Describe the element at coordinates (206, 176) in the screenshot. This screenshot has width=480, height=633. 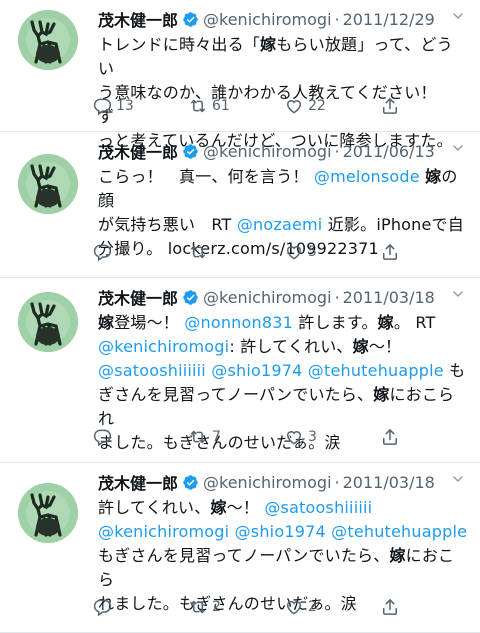
I see `text-segment: こらっ！ 真一、何を言う！` at that location.